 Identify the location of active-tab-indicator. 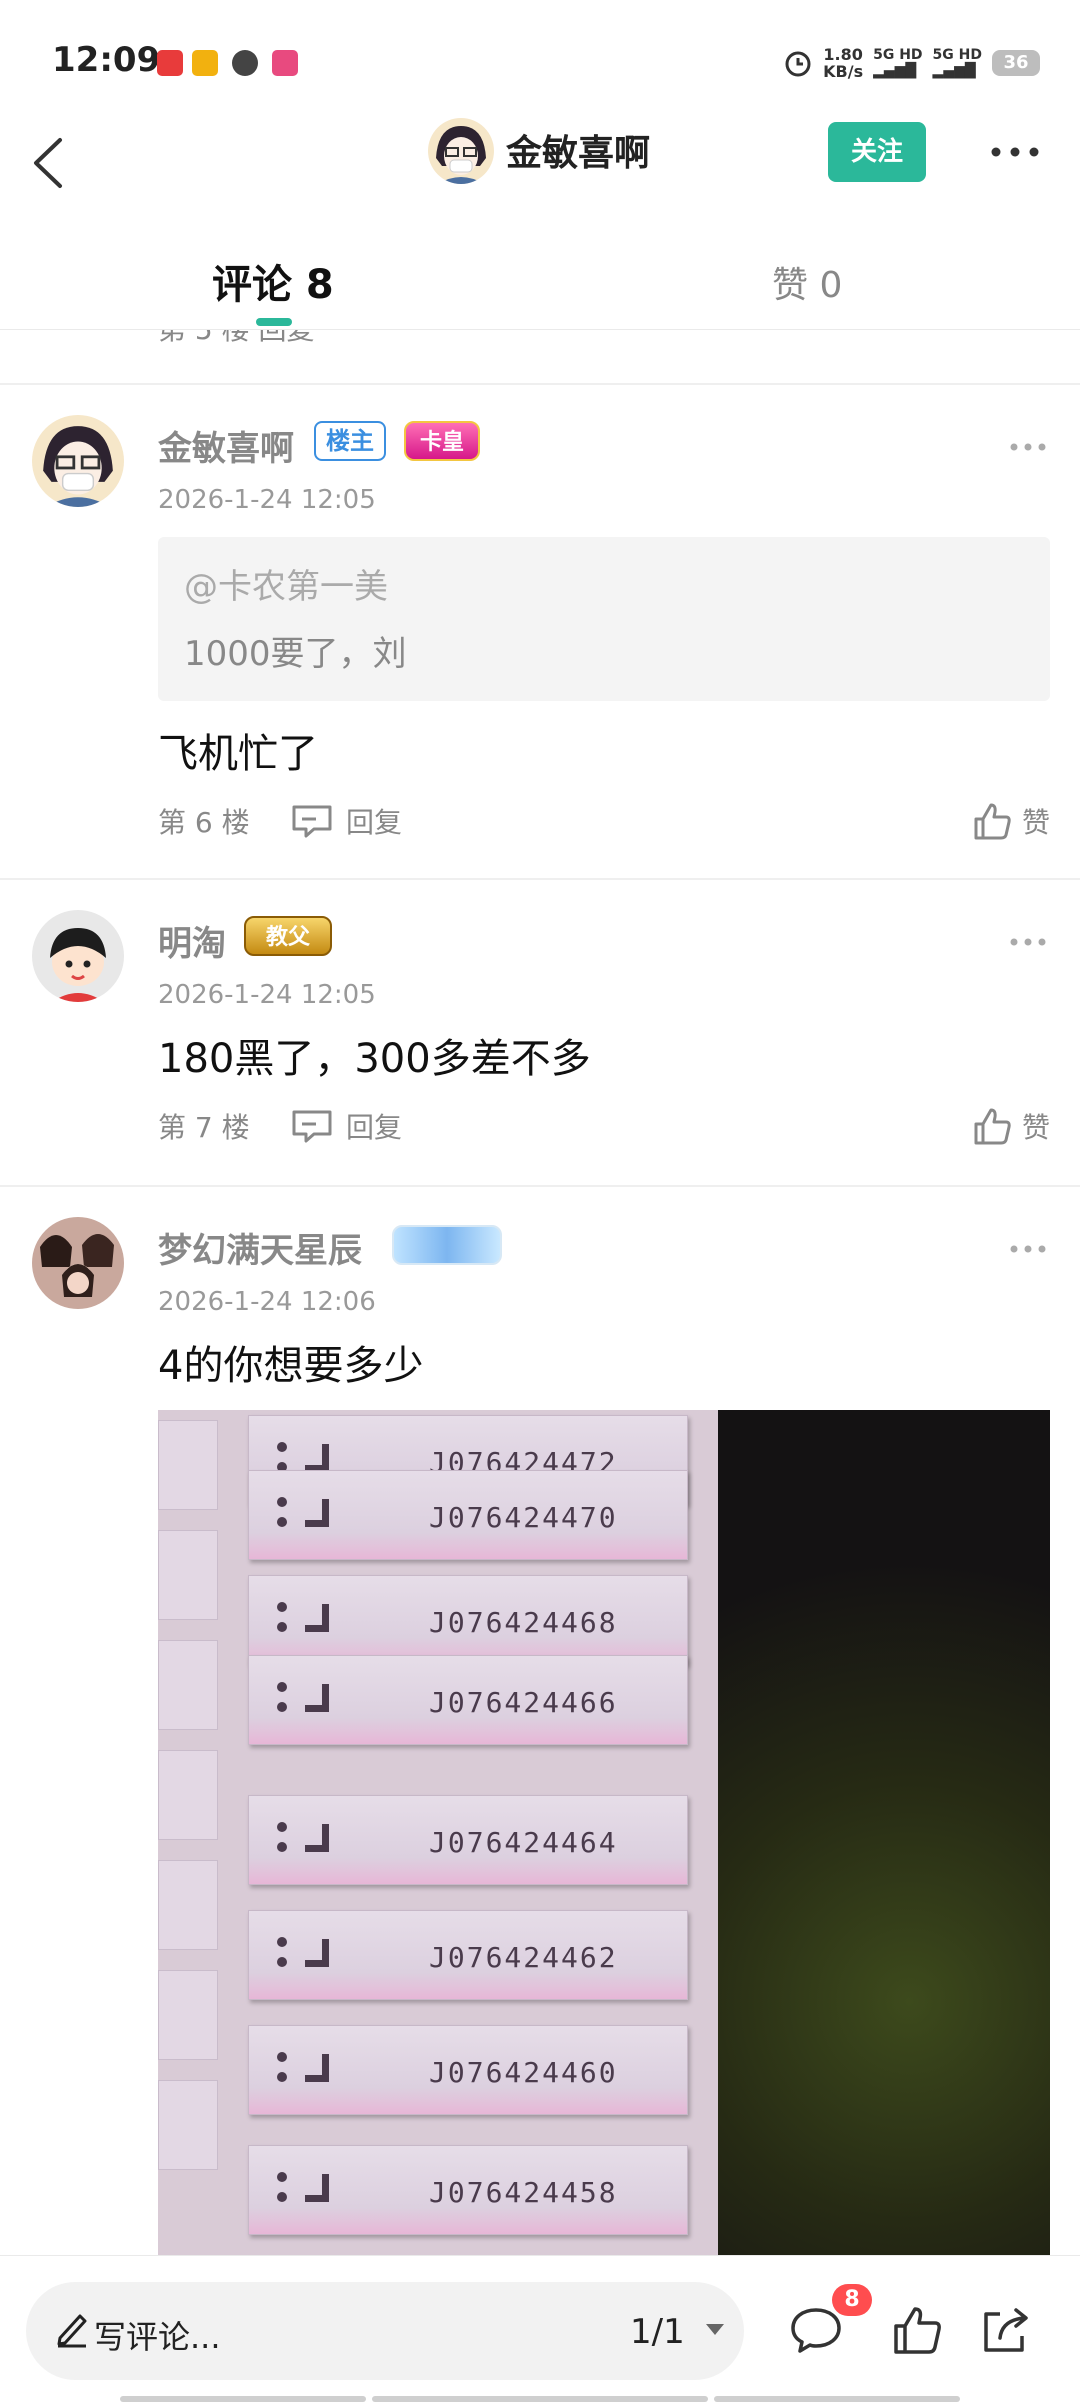
(274, 322).